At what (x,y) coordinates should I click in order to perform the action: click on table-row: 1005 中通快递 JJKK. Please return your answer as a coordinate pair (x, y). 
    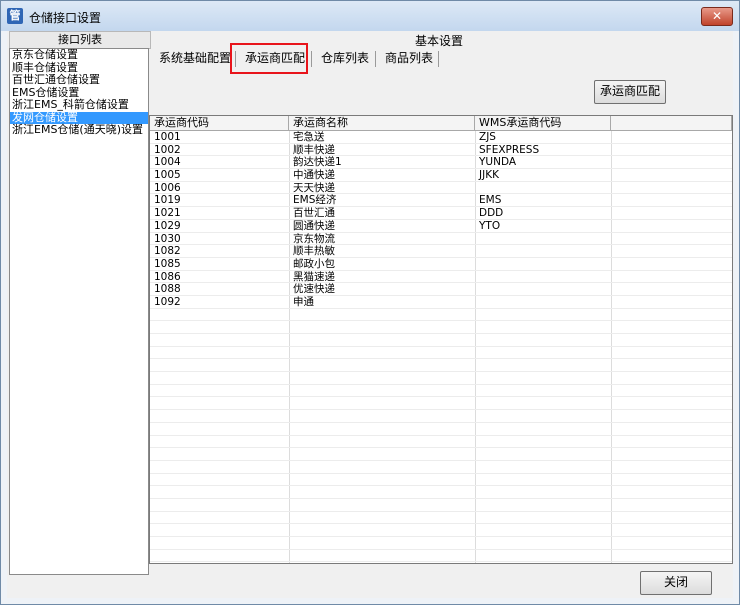
    Looking at the image, I should click on (441, 175).